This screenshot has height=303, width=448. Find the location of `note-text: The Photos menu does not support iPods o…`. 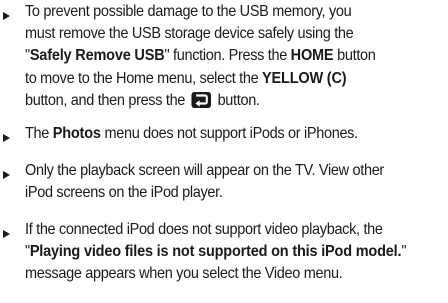

note-text: The Photos menu does not support iPods o… is located at coordinates (220, 134).